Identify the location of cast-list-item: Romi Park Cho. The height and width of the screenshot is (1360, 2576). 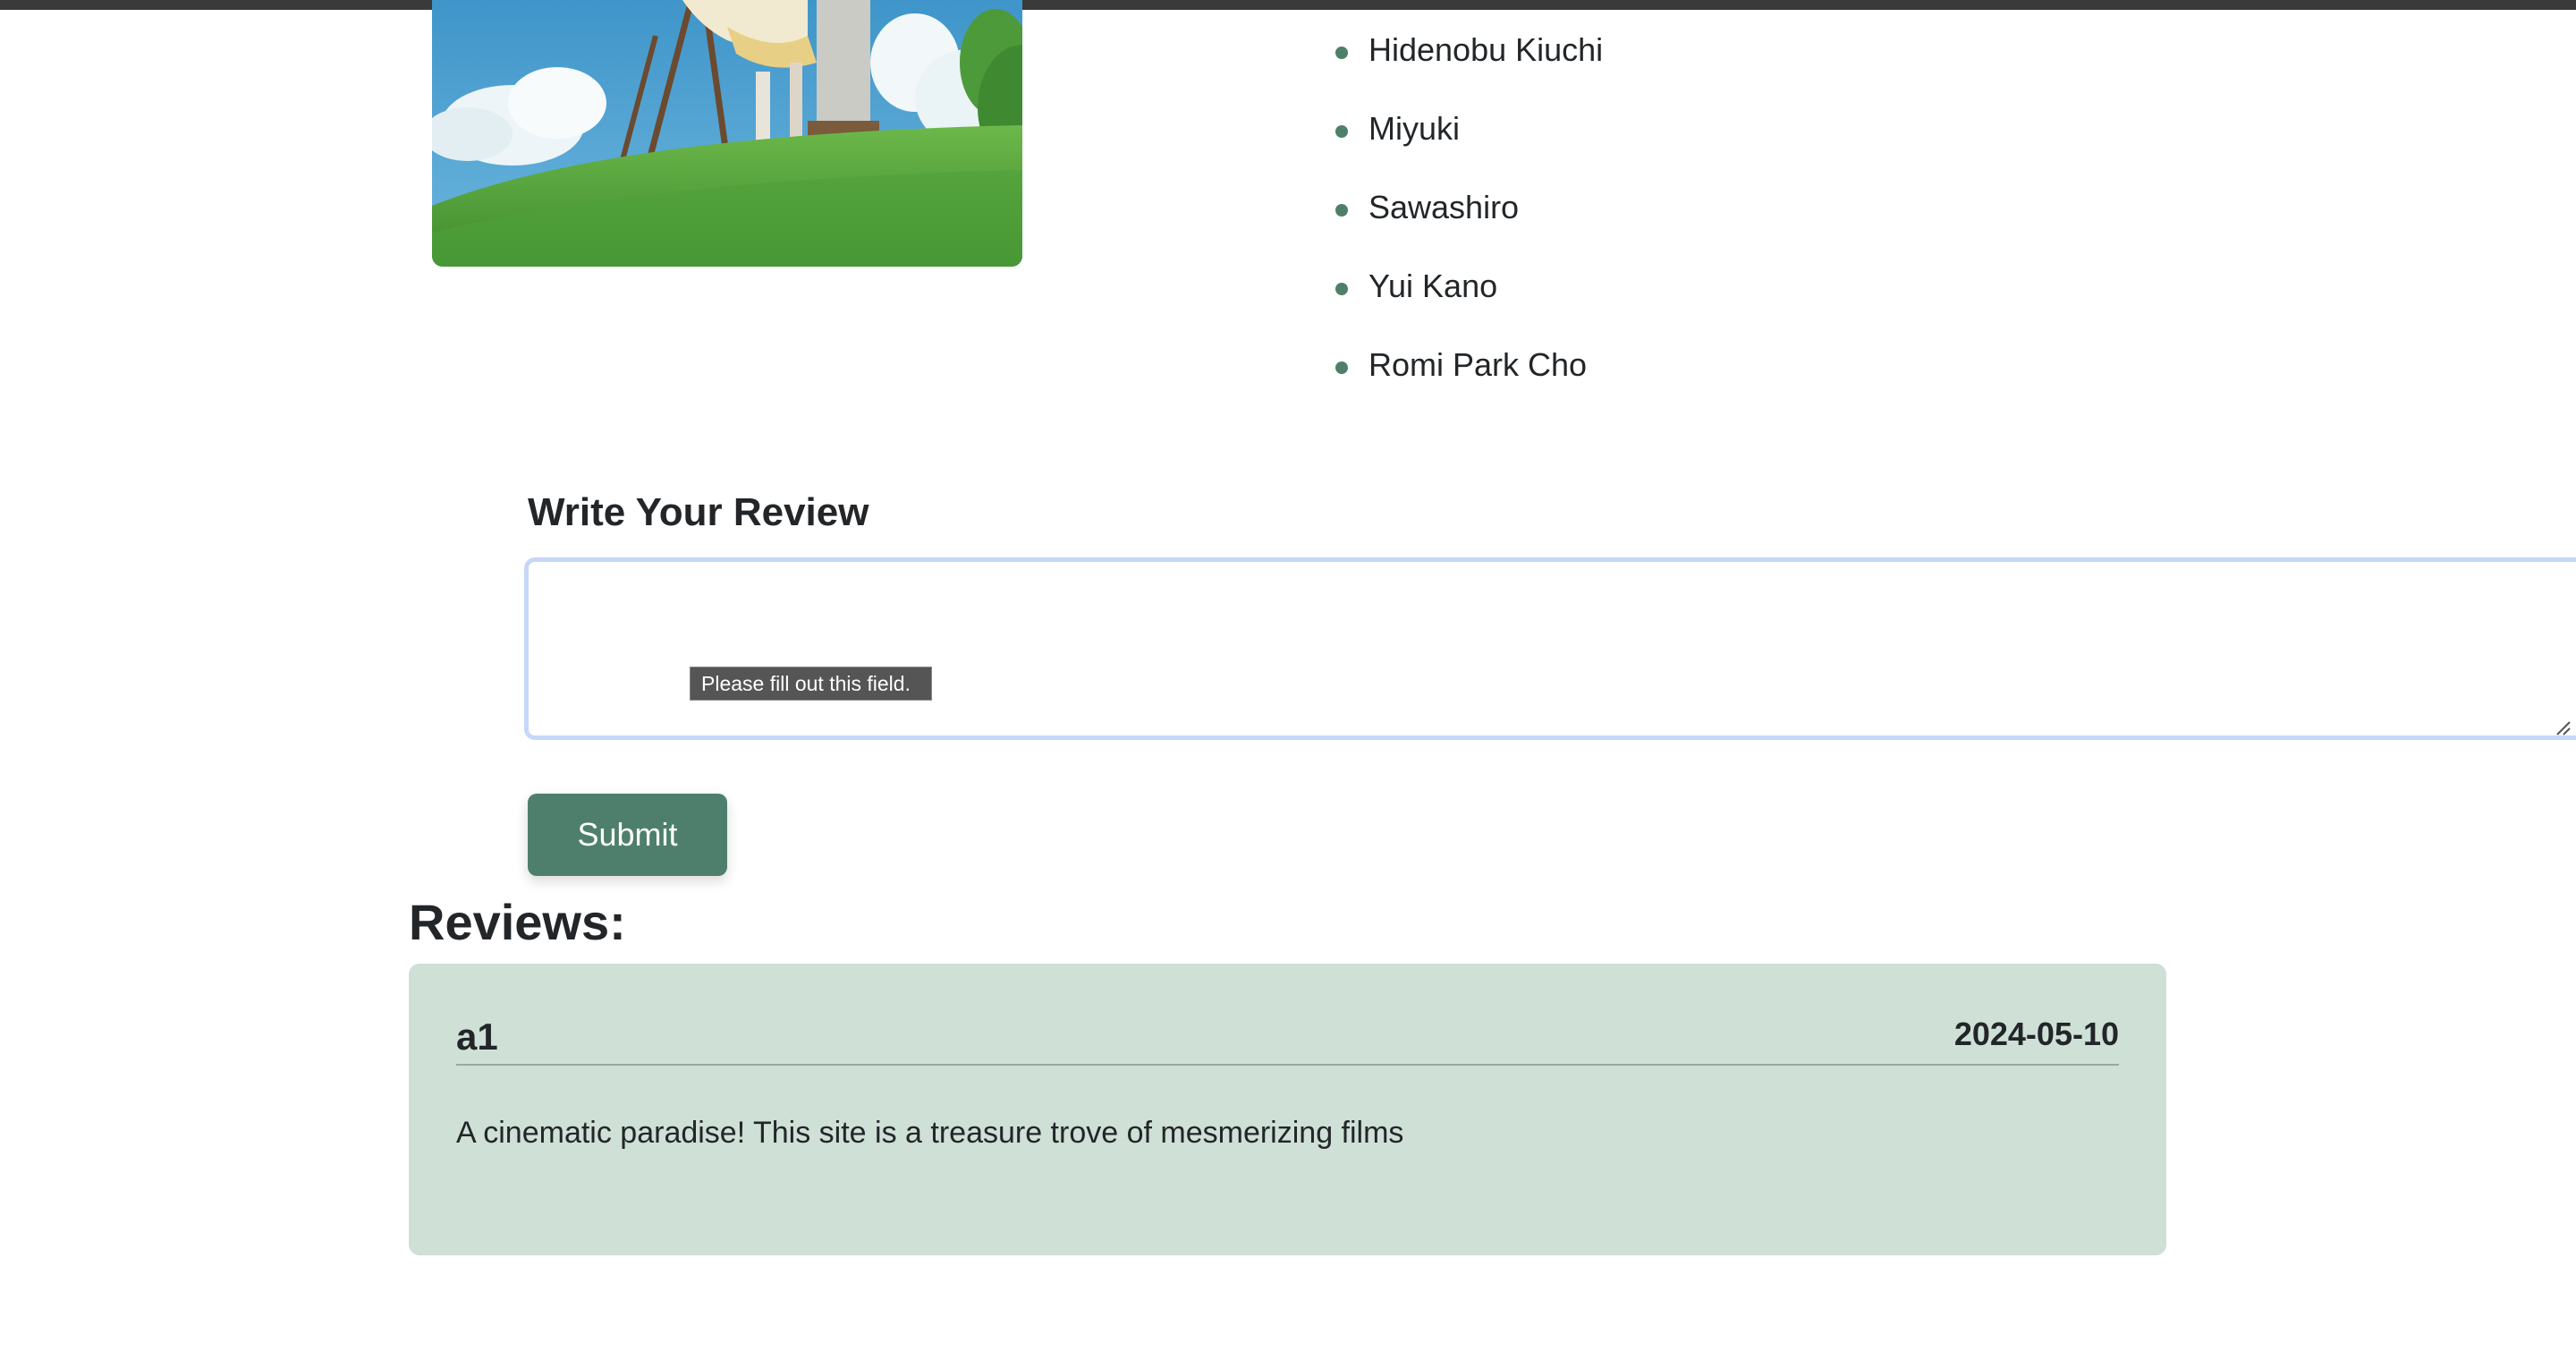
(1468, 372).